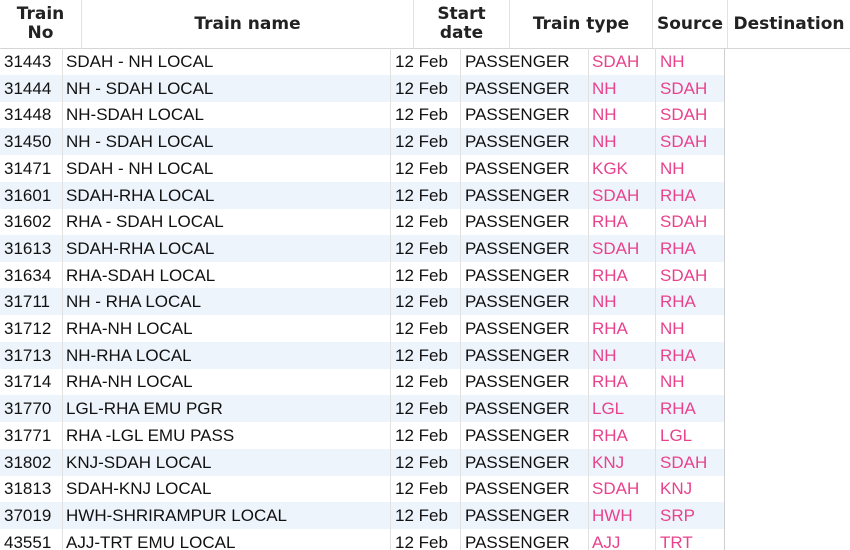  I want to click on train-no-cell: 31634, so click(28, 275).